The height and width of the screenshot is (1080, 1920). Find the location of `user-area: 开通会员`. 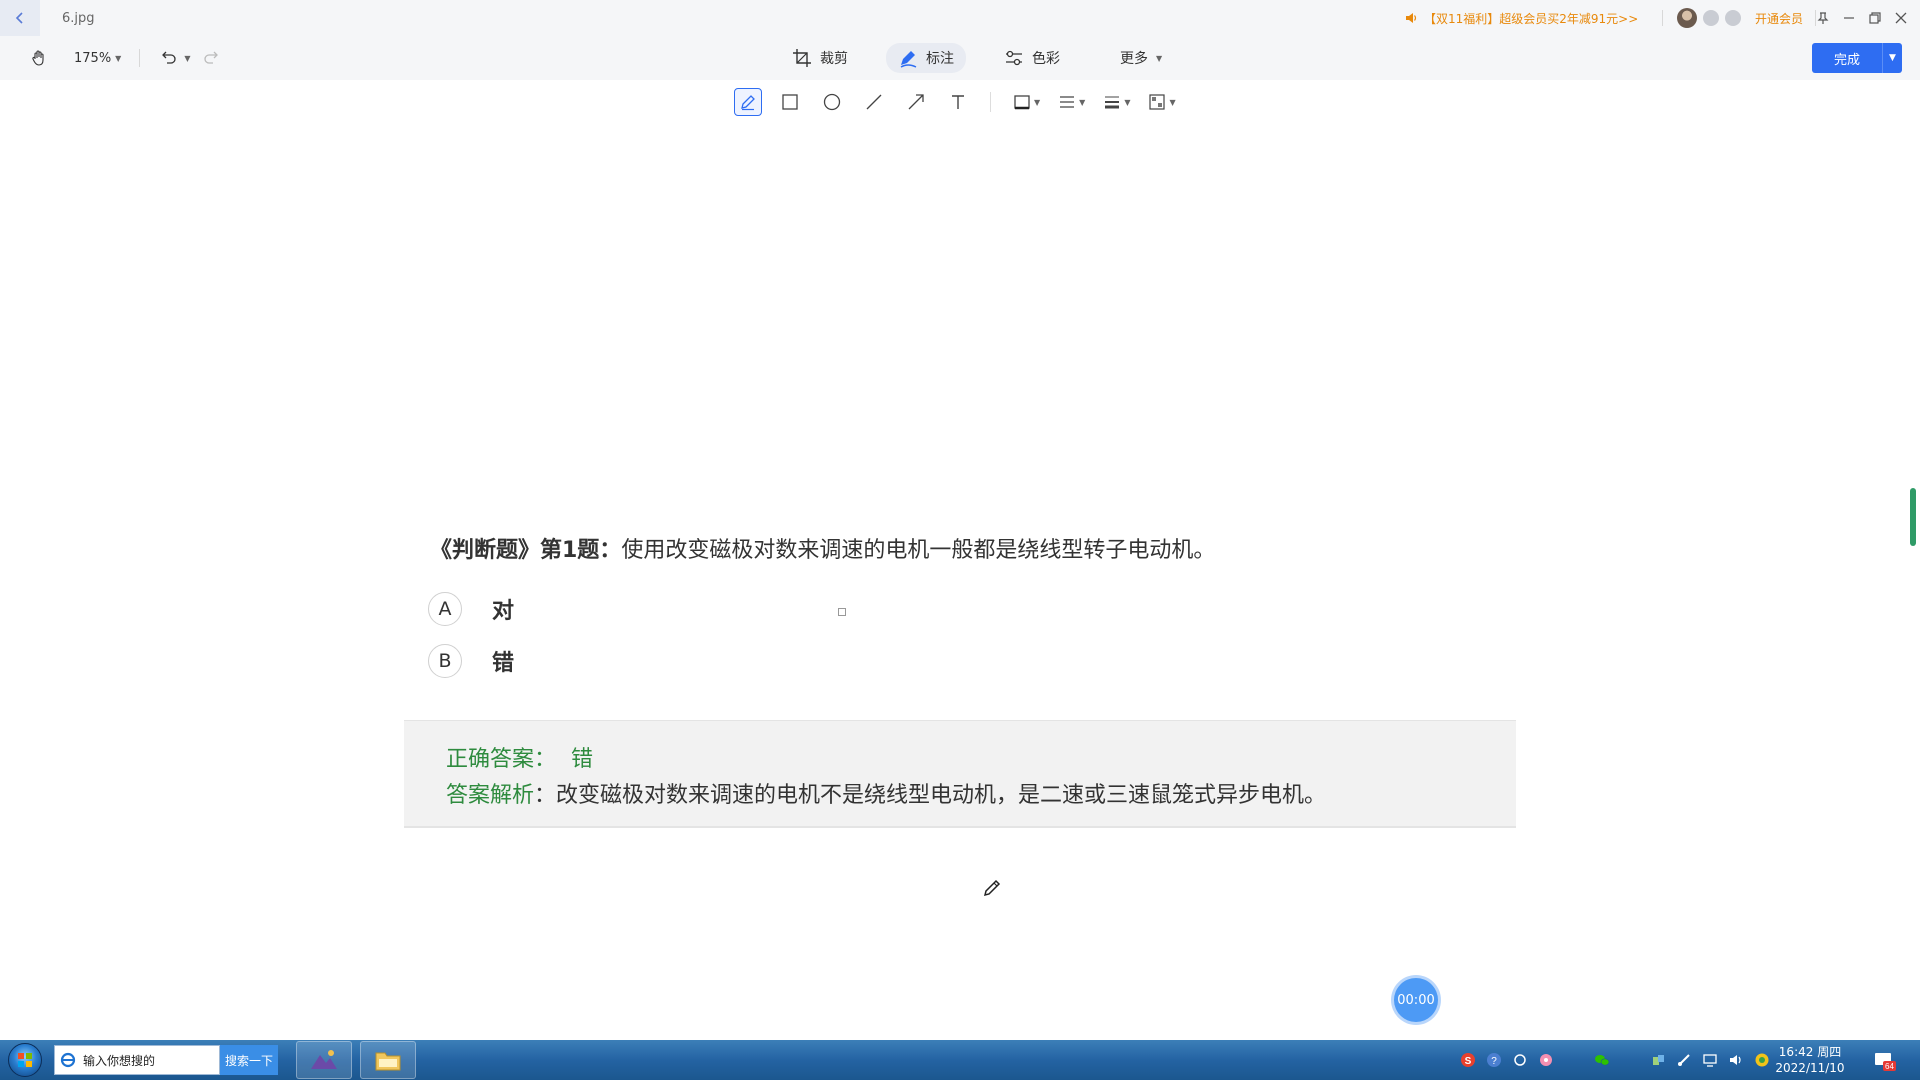

user-area: 开通会员 is located at coordinates (1739, 18).